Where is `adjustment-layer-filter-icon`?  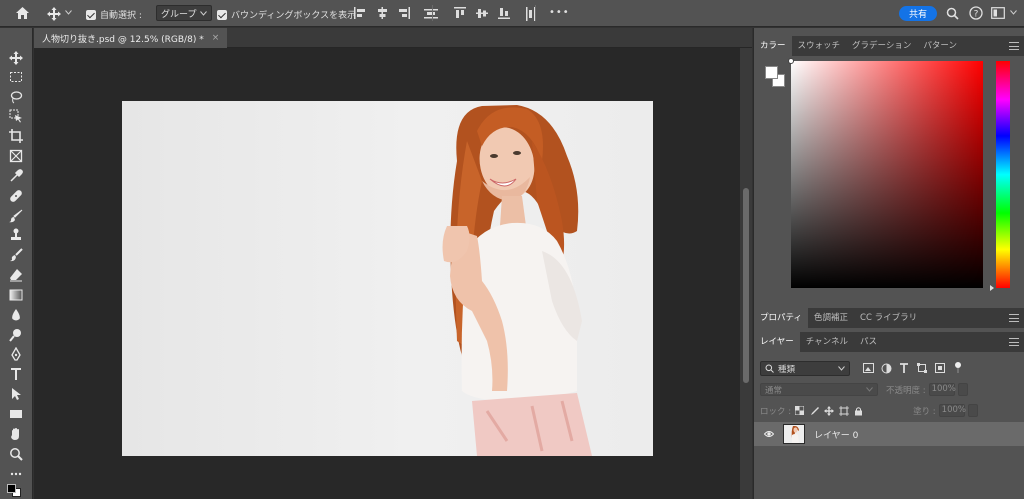
adjustment-layer-filter-icon is located at coordinates (886, 368).